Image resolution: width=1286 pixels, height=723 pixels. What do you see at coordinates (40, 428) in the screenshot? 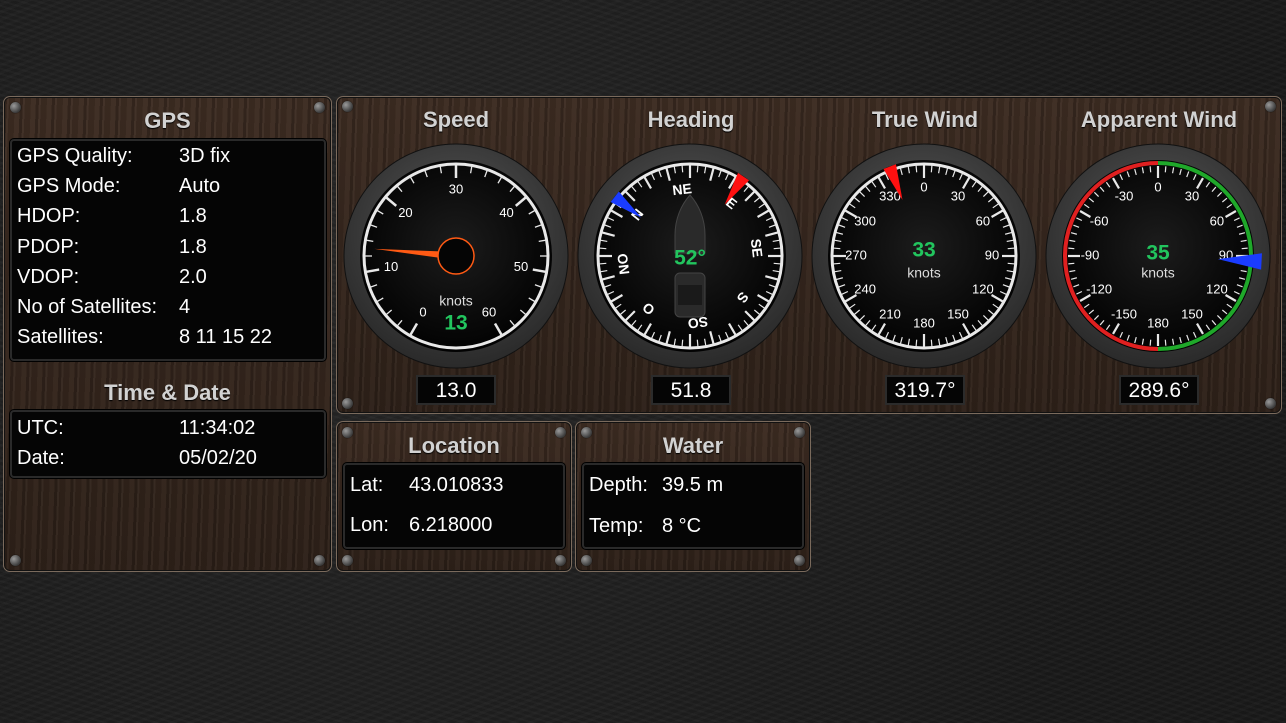
I see `time-row-label: UTC:` at bounding box center [40, 428].